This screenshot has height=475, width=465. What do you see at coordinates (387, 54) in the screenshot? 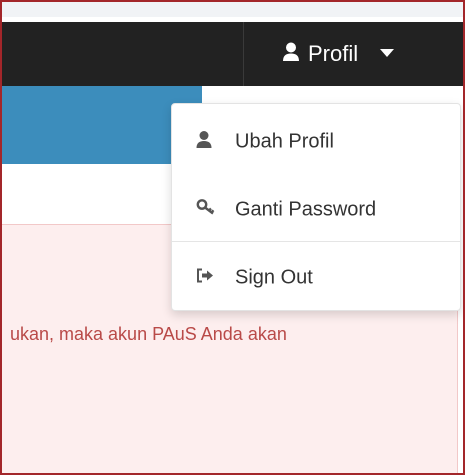
I see `caret-down-icon` at bounding box center [387, 54].